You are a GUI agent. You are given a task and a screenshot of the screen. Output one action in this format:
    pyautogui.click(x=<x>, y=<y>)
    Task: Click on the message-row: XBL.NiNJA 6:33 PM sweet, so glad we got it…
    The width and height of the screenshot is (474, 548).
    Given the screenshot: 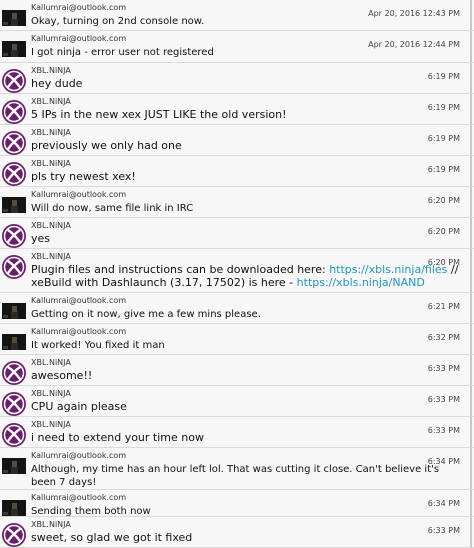 What is the action you would take?
    pyautogui.click(x=237, y=532)
    